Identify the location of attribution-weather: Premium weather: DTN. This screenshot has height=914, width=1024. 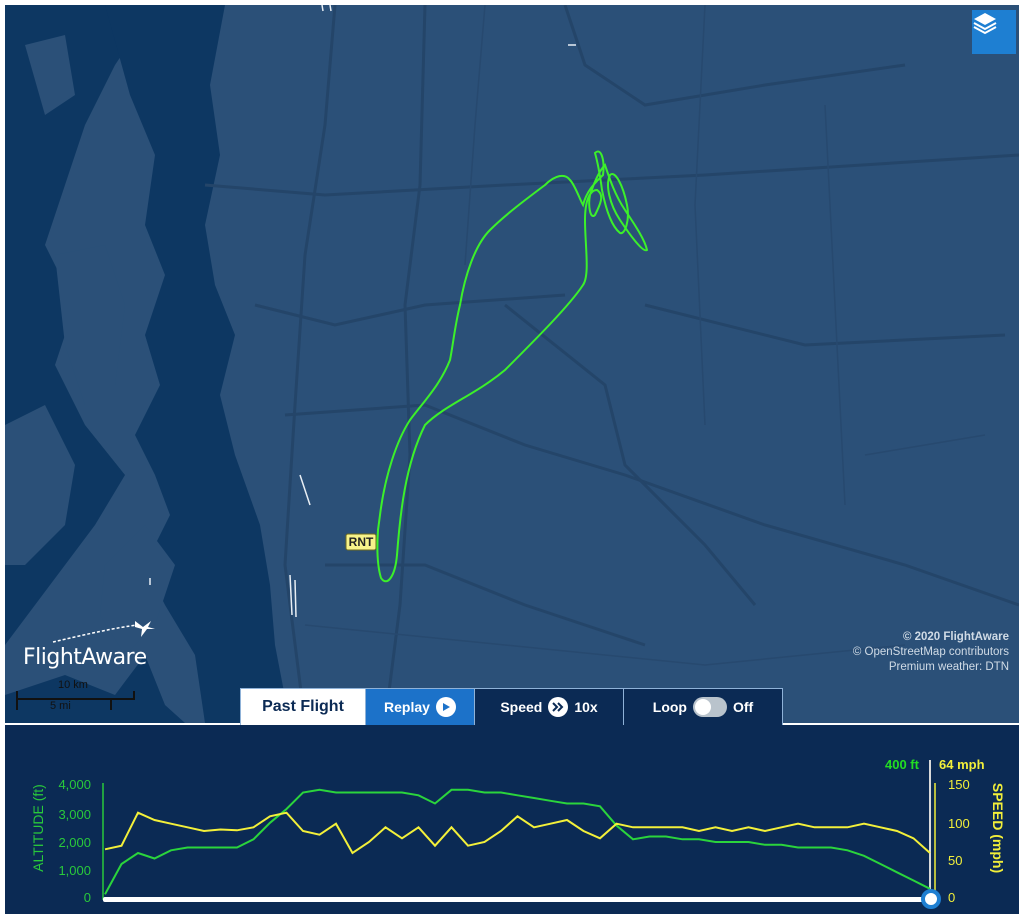
(931, 667).